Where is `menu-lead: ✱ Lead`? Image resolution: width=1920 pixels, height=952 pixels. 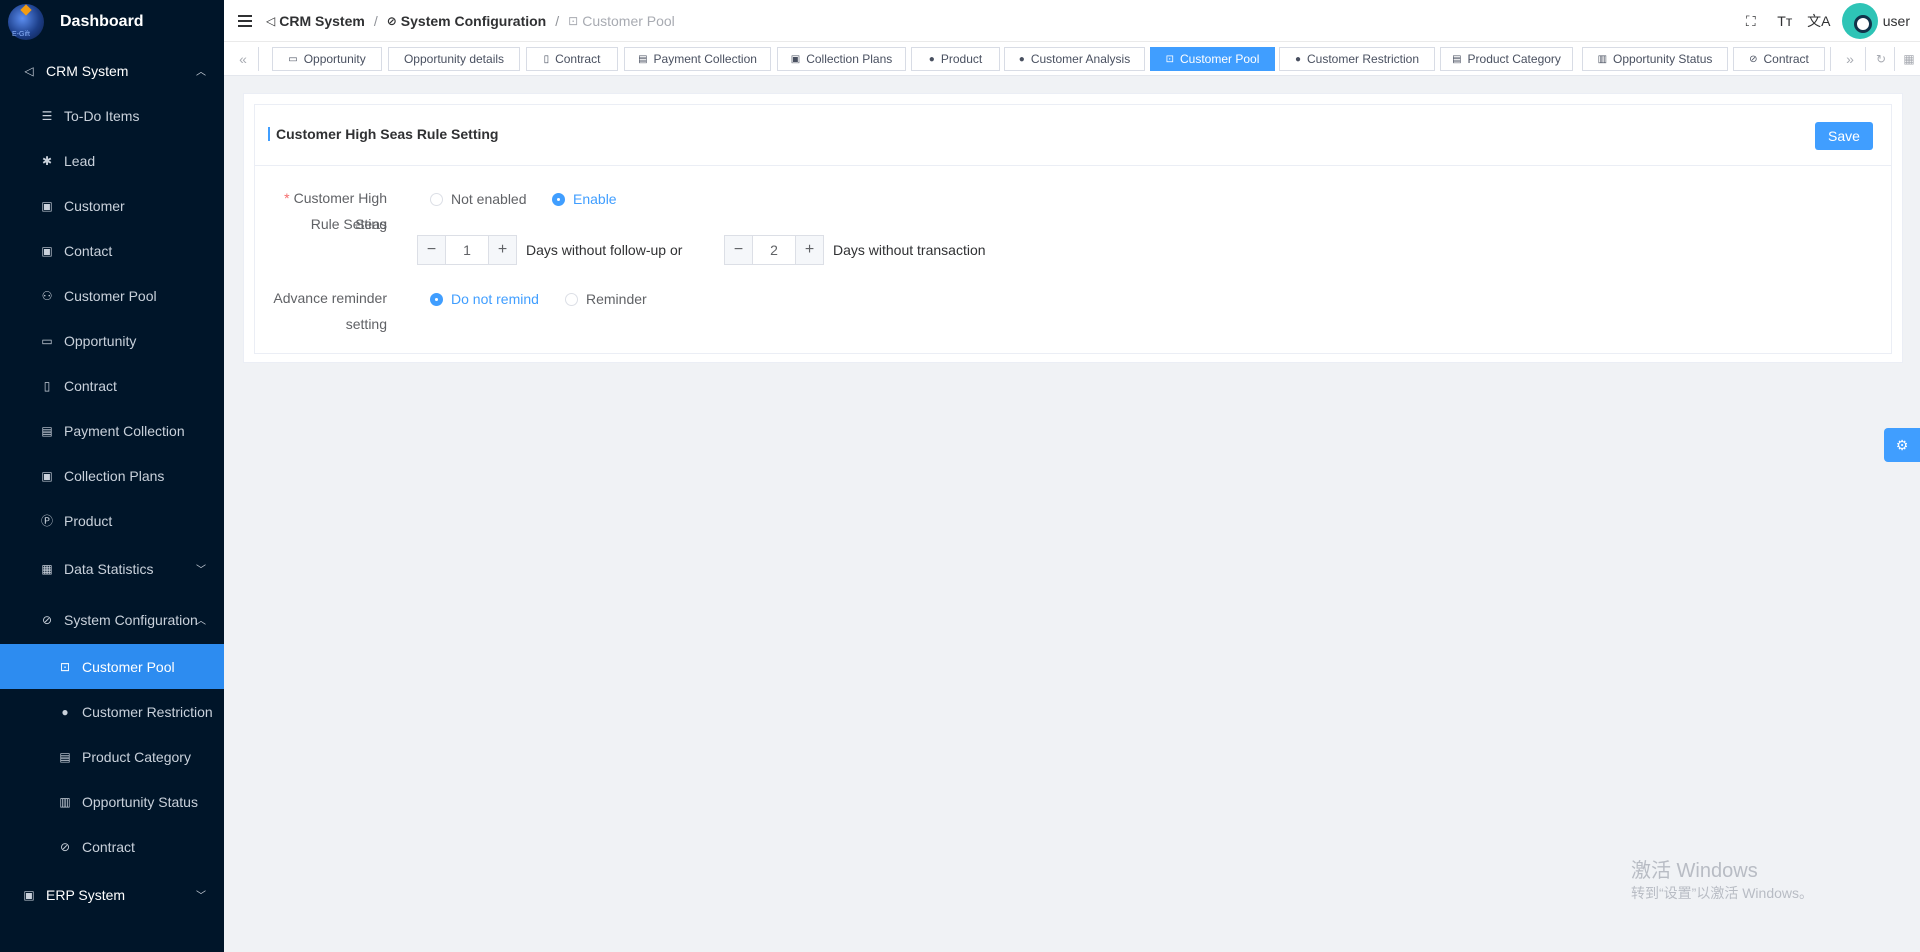
menu-lead: ✱ Lead is located at coordinates (112, 160).